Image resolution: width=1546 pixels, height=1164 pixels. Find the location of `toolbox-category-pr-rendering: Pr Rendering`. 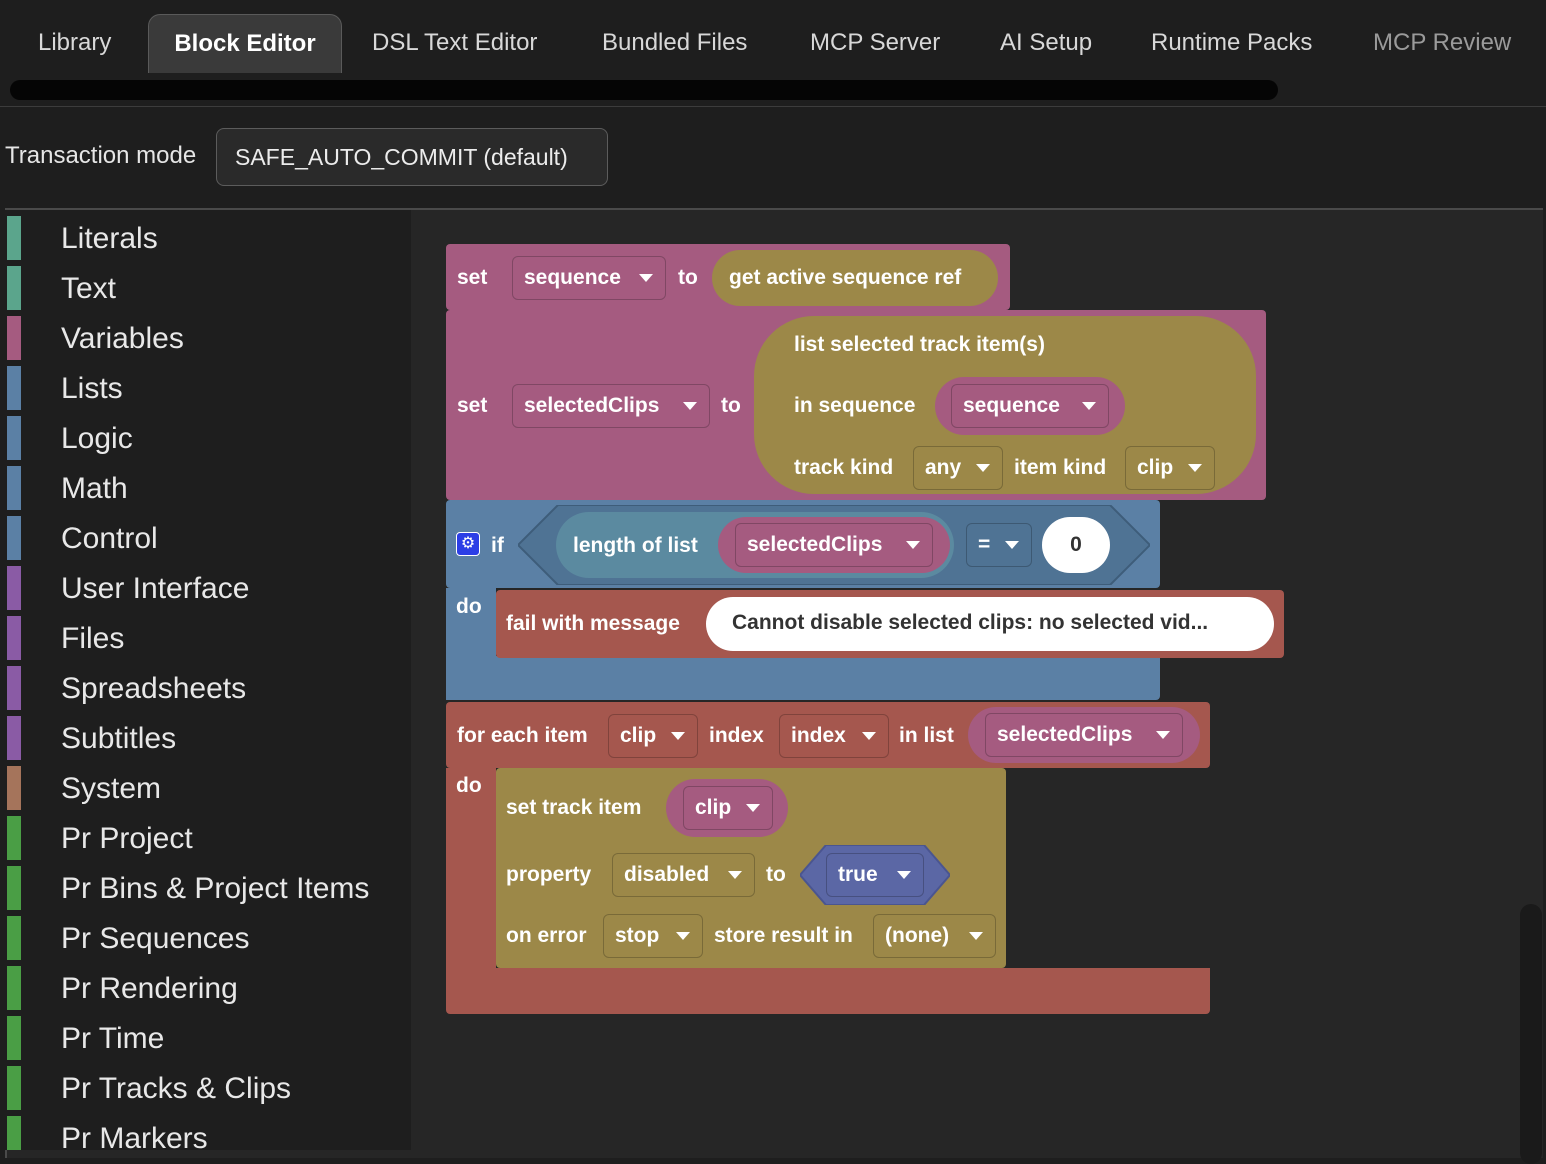

toolbox-category-pr-rendering: Pr Rendering is located at coordinates (208, 985).